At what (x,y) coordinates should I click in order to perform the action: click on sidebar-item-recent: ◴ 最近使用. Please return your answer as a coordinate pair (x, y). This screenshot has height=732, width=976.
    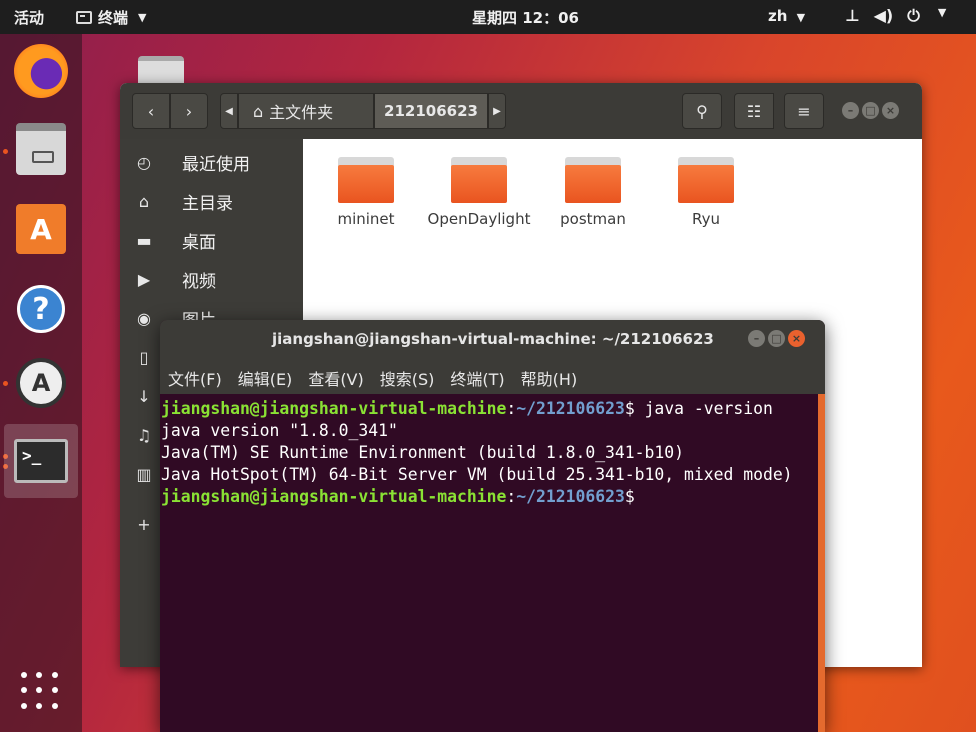
    Looking at the image, I should click on (211, 162).